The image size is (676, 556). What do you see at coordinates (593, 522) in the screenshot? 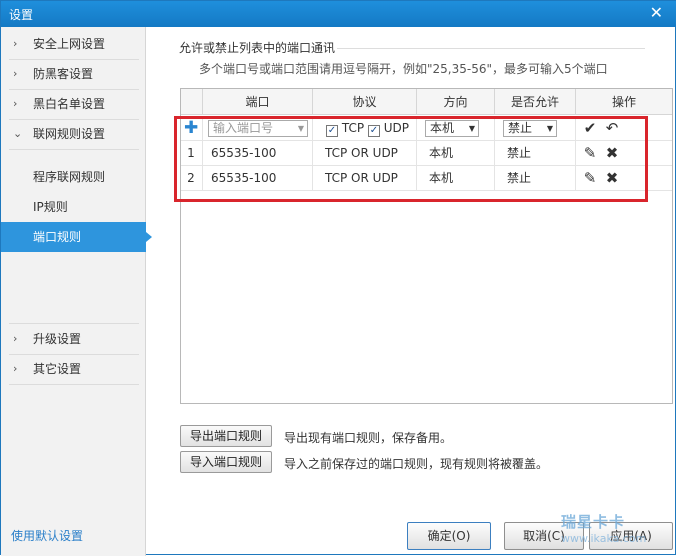
I see `watermark-text: 瑞星卡卡` at bounding box center [593, 522].